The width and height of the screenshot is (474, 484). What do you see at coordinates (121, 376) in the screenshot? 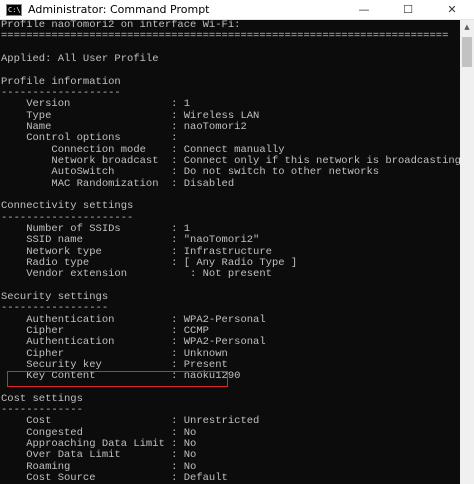
I see `terminal-line: Key Content : naoku1290` at bounding box center [121, 376].